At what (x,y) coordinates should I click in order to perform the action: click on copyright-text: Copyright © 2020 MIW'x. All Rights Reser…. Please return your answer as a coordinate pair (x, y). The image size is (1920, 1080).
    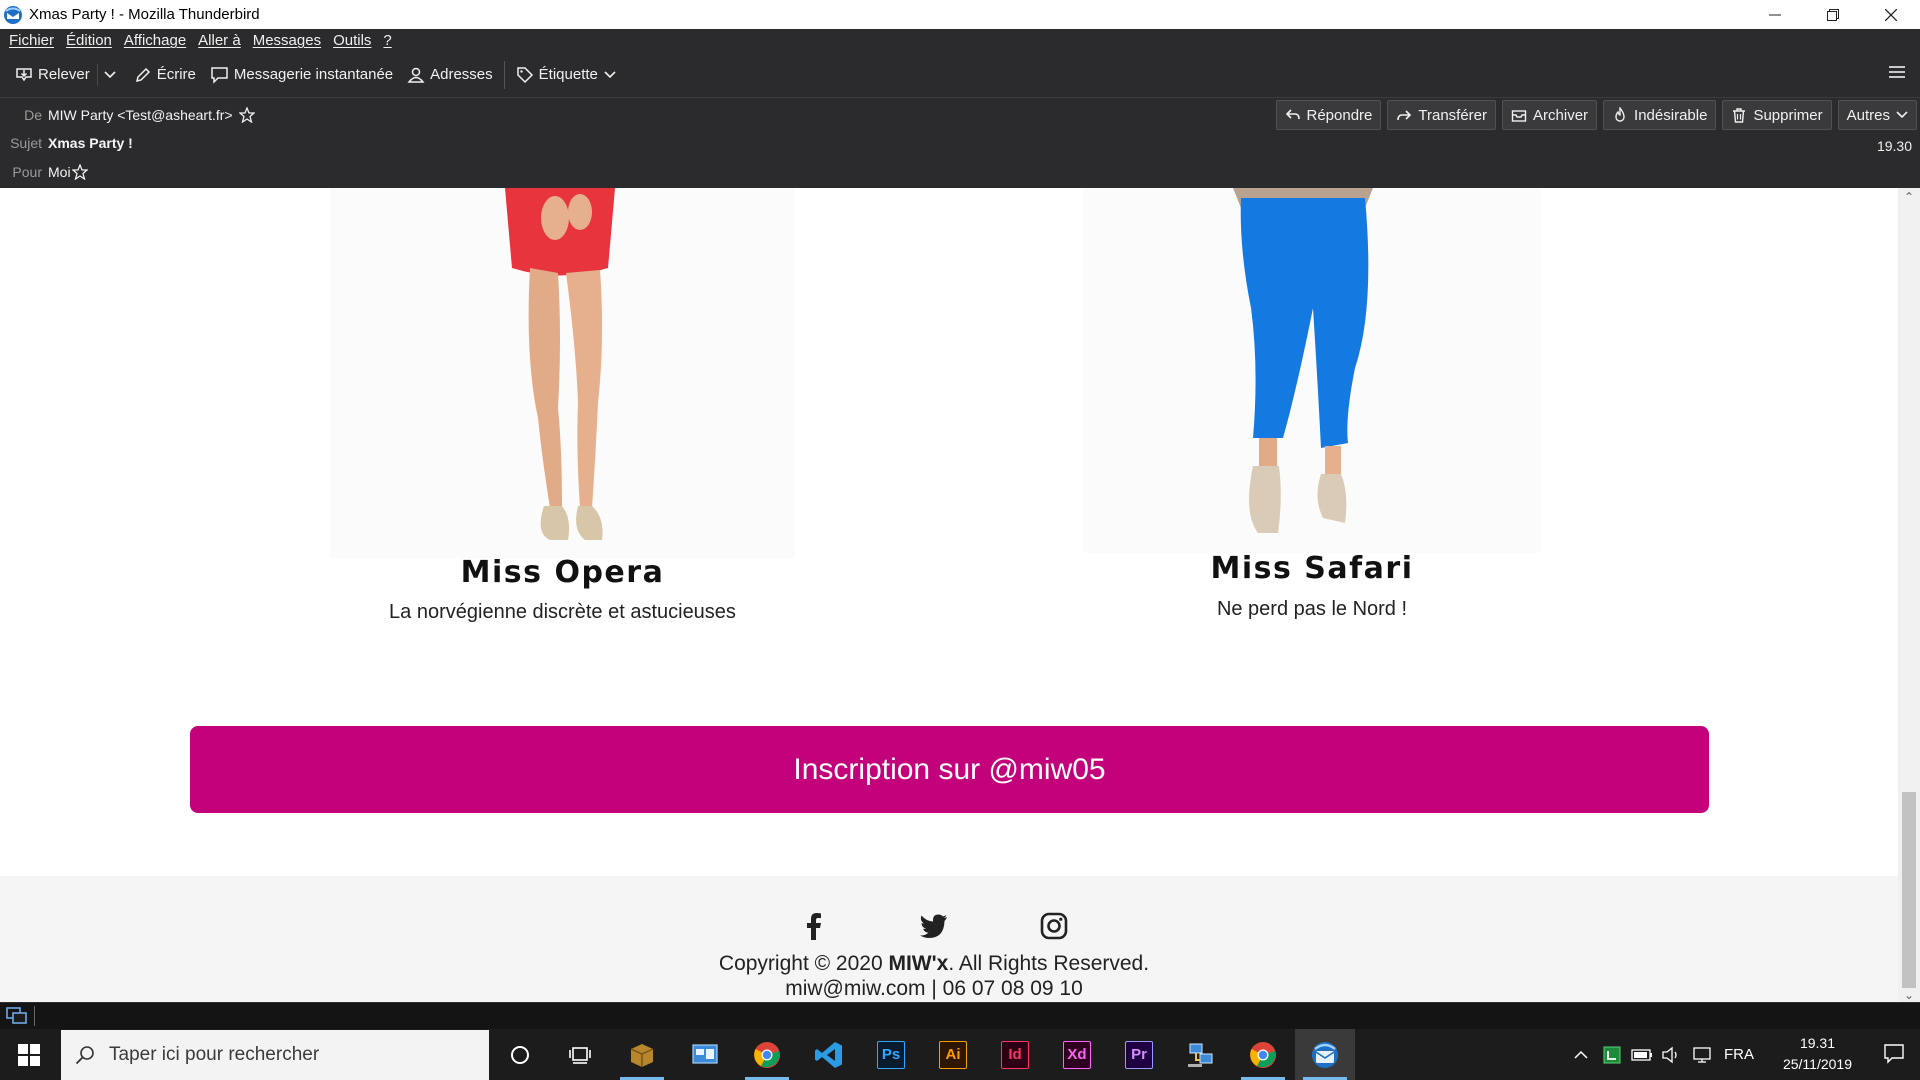
    Looking at the image, I should click on (949, 964).